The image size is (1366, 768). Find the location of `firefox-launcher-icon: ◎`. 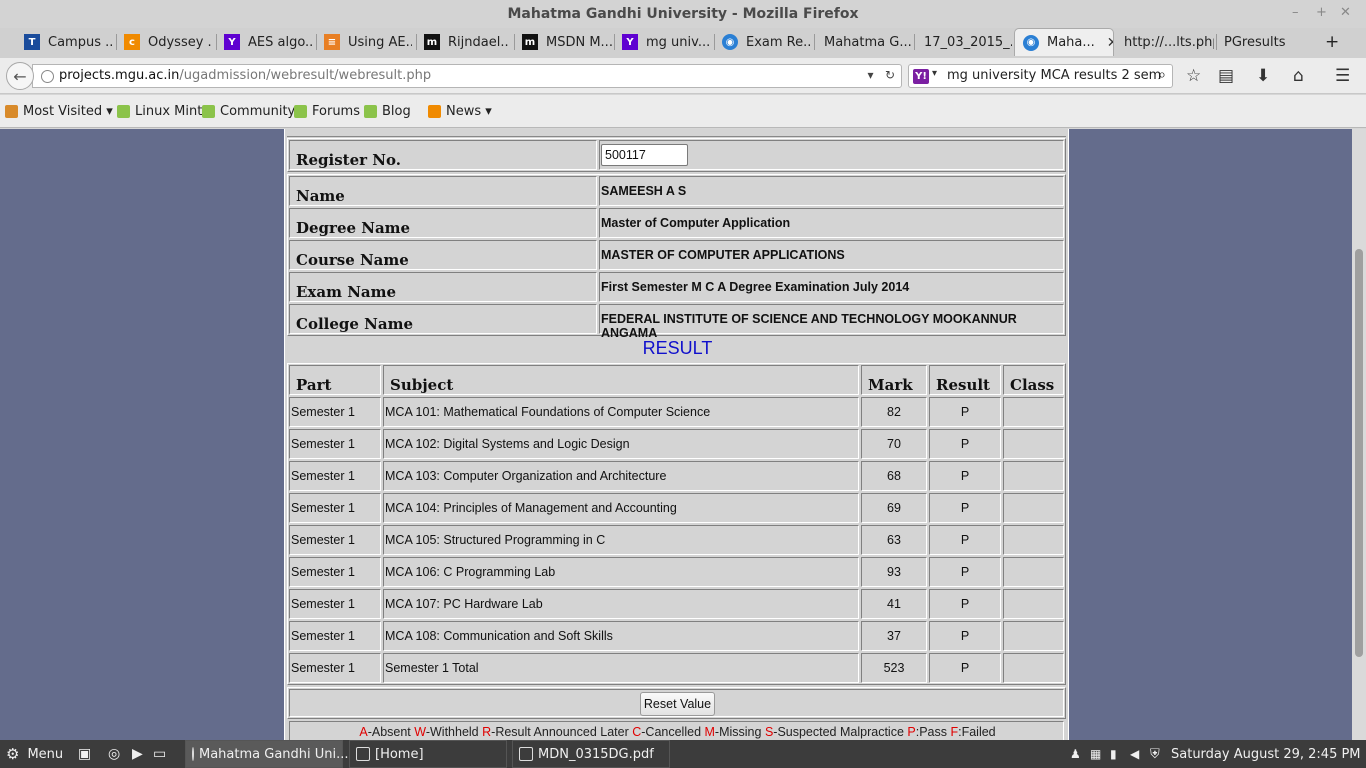

firefox-launcher-icon: ◎ is located at coordinates (114, 754).